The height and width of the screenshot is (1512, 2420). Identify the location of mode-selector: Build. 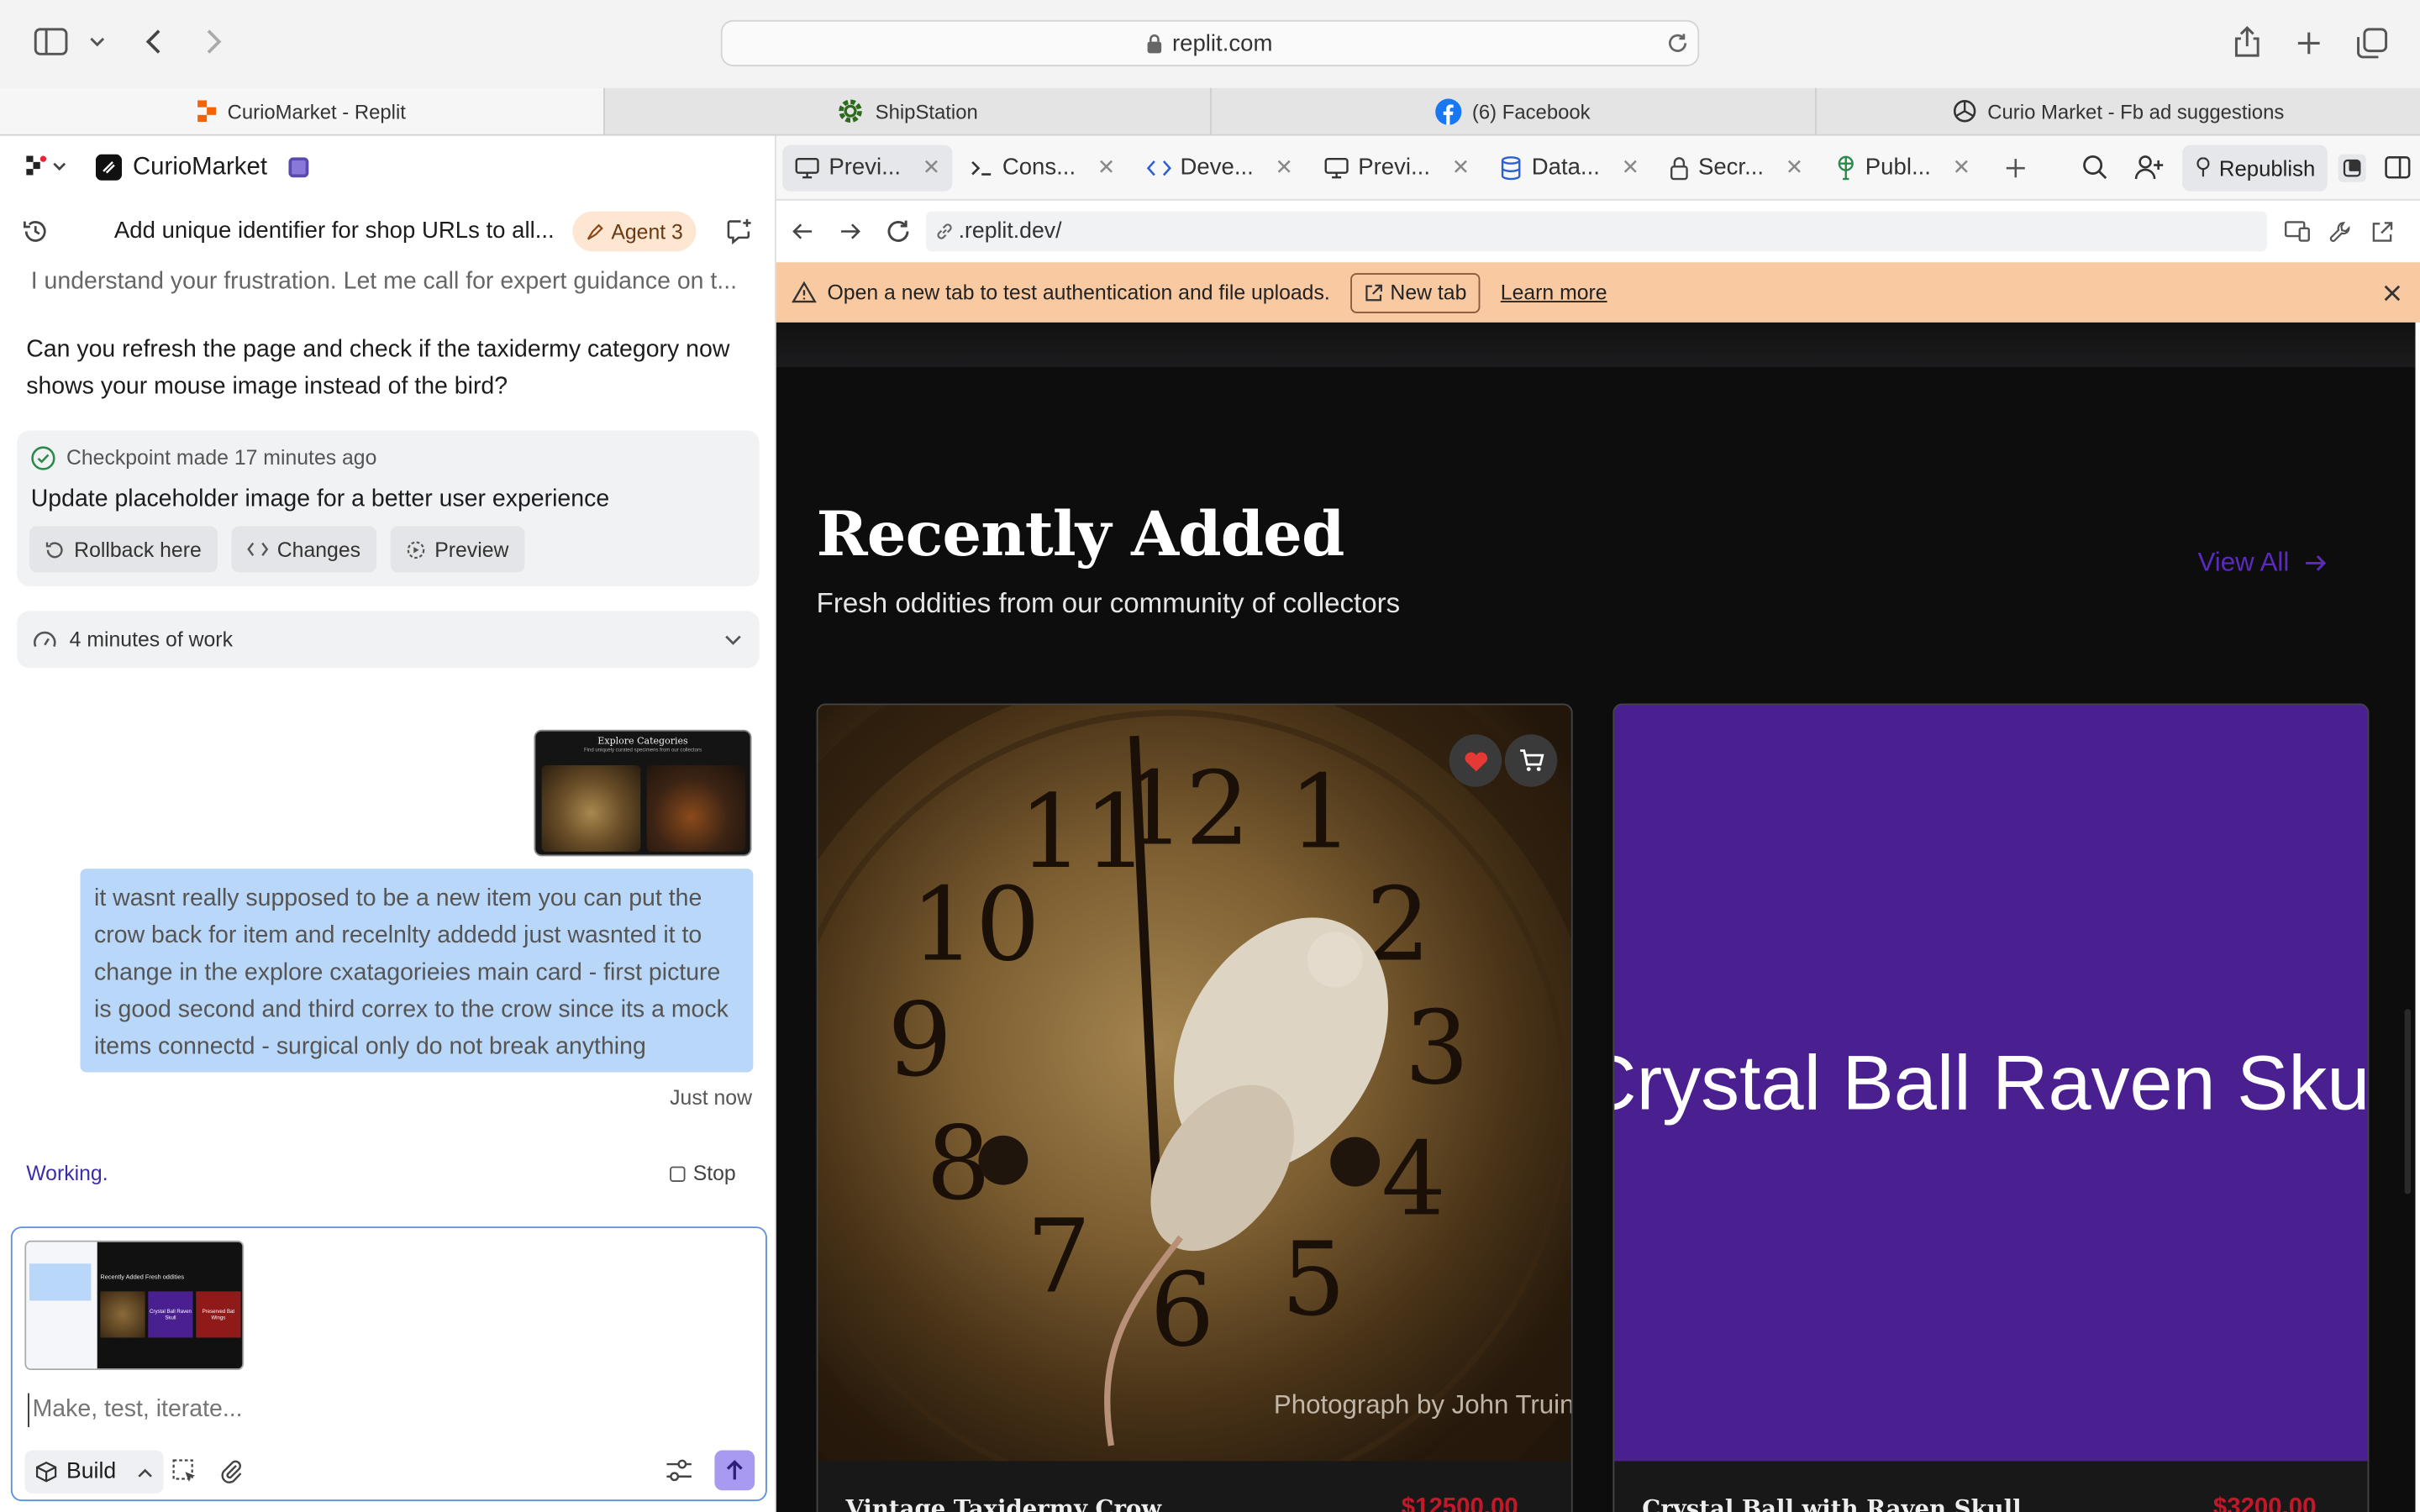
(94, 1472).